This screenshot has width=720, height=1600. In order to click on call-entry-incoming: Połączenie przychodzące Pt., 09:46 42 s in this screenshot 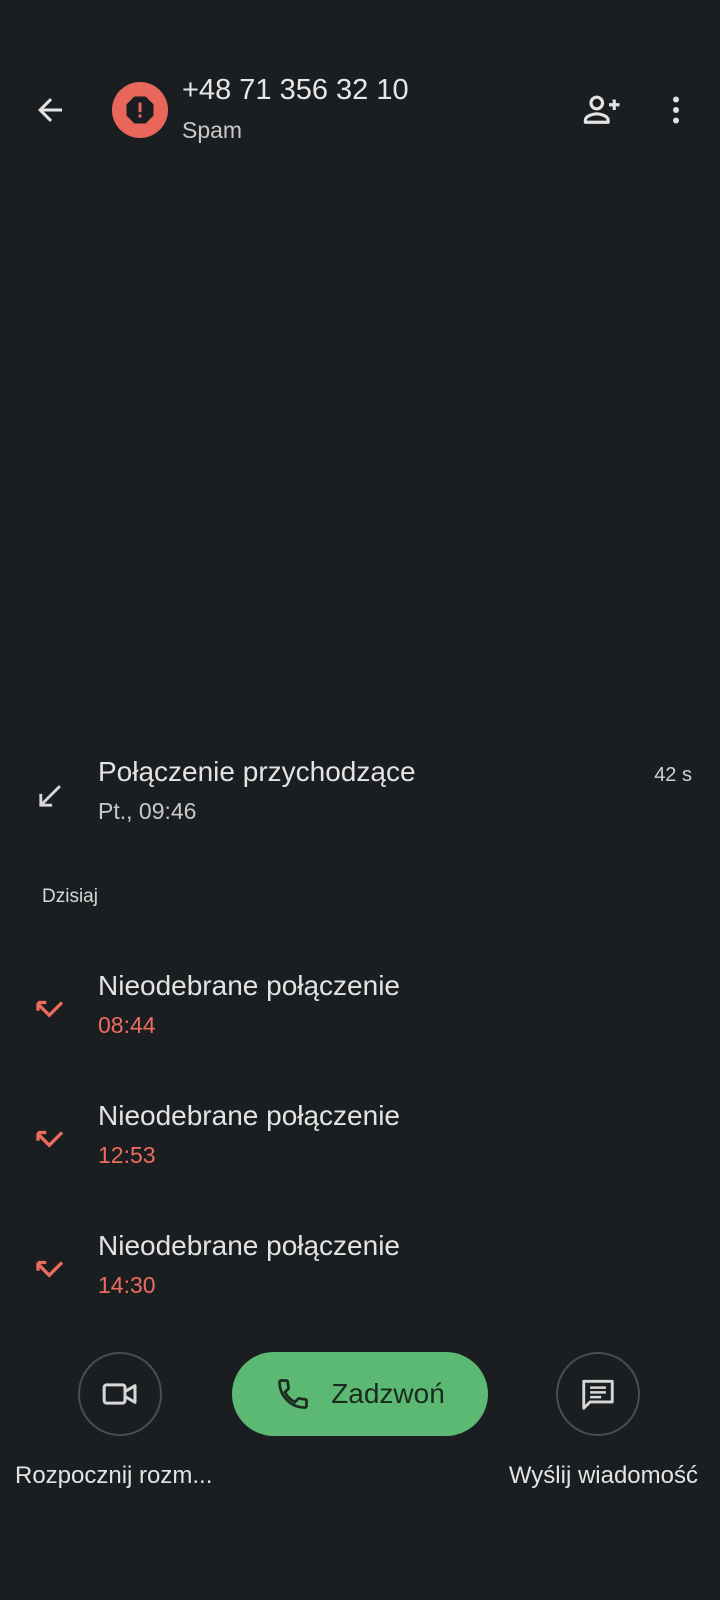, I will do `click(360, 802)`.